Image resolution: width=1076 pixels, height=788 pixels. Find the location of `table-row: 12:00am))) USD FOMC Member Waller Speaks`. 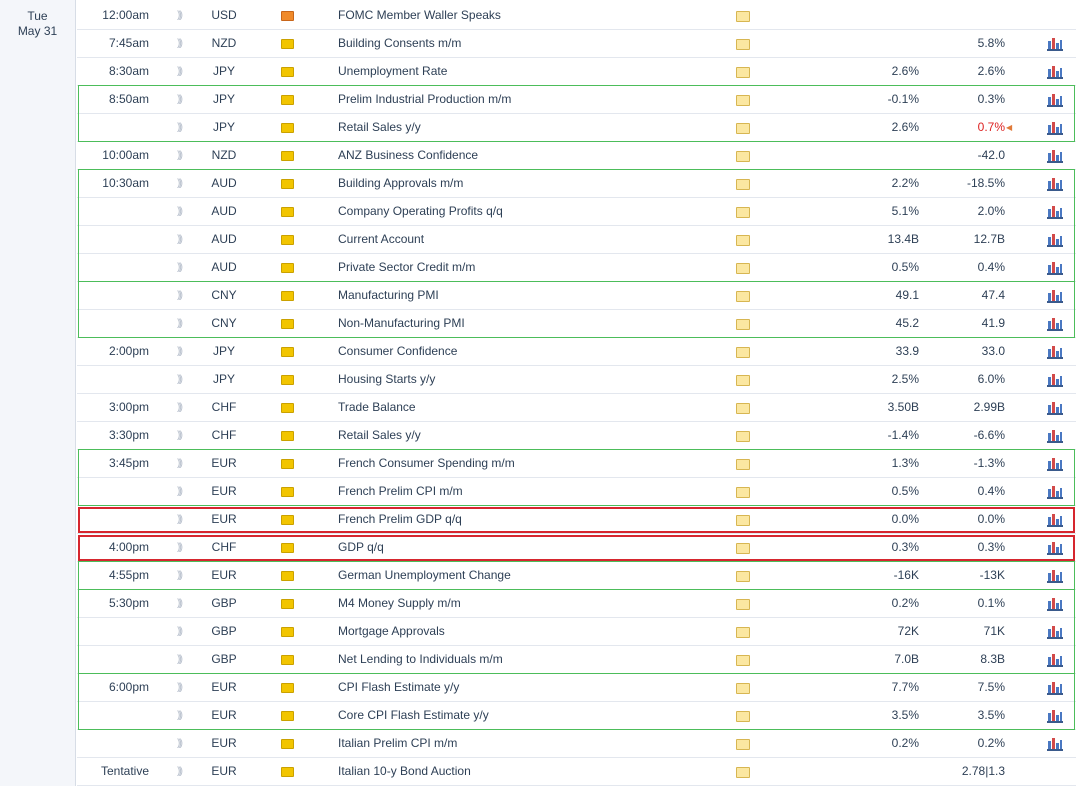

table-row: 12:00am))) USD FOMC Member Waller Speaks is located at coordinates (576, 16).